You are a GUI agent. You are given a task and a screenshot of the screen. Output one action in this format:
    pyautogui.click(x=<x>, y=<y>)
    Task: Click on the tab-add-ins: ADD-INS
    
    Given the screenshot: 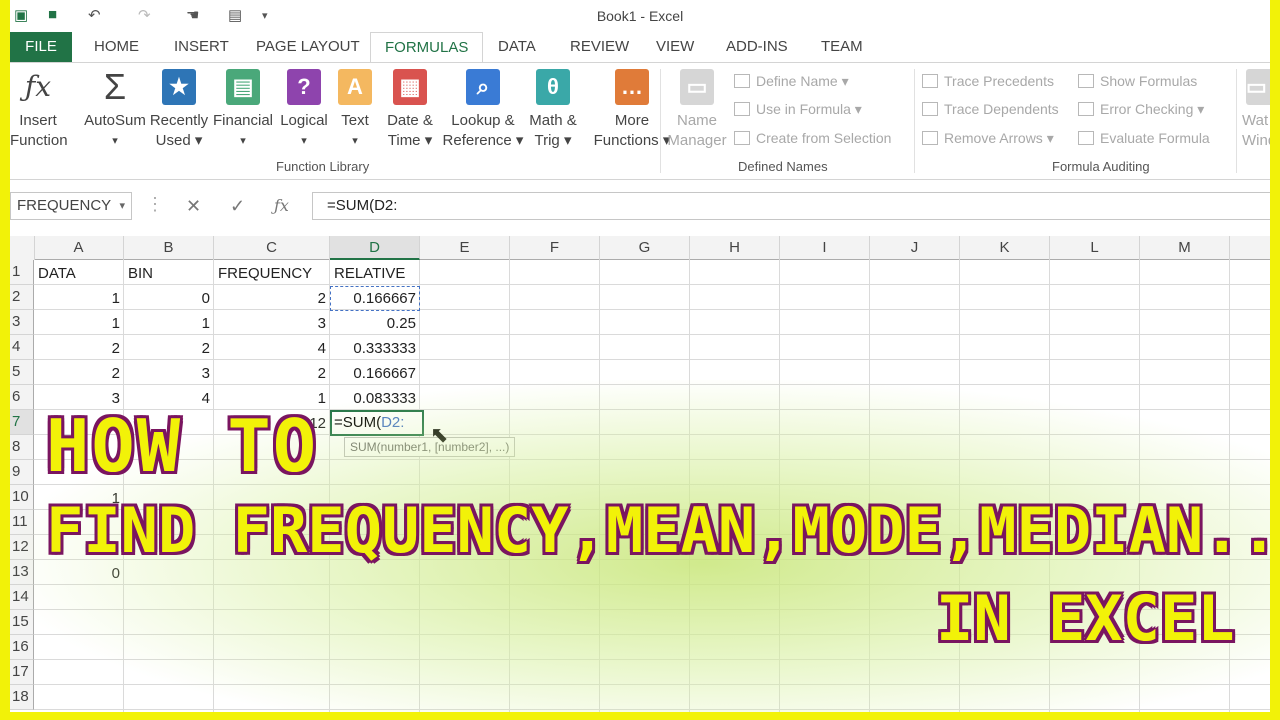 What is the action you would take?
    pyautogui.click(x=757, y=47)
    